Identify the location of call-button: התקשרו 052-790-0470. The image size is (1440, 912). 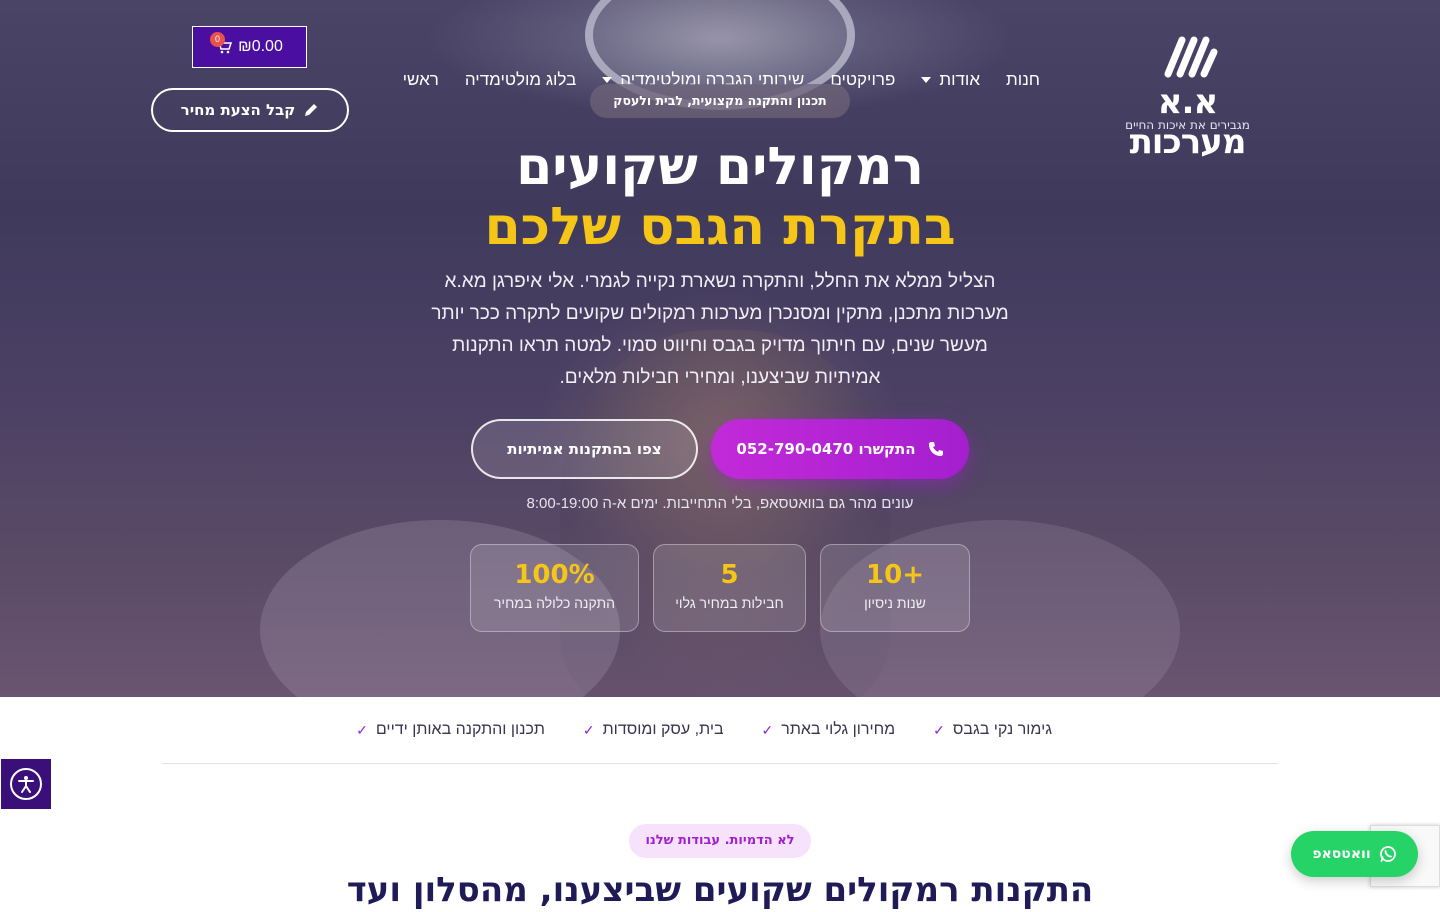
(840, 449).